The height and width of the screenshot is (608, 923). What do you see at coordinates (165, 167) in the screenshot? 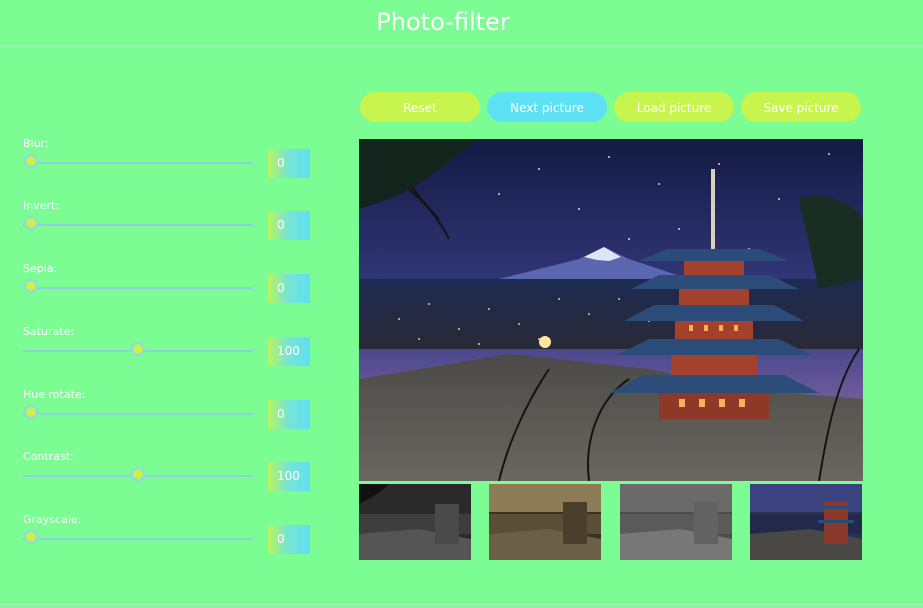
I see `control-blur: Blur: 0` at bounding box center [165, 167].